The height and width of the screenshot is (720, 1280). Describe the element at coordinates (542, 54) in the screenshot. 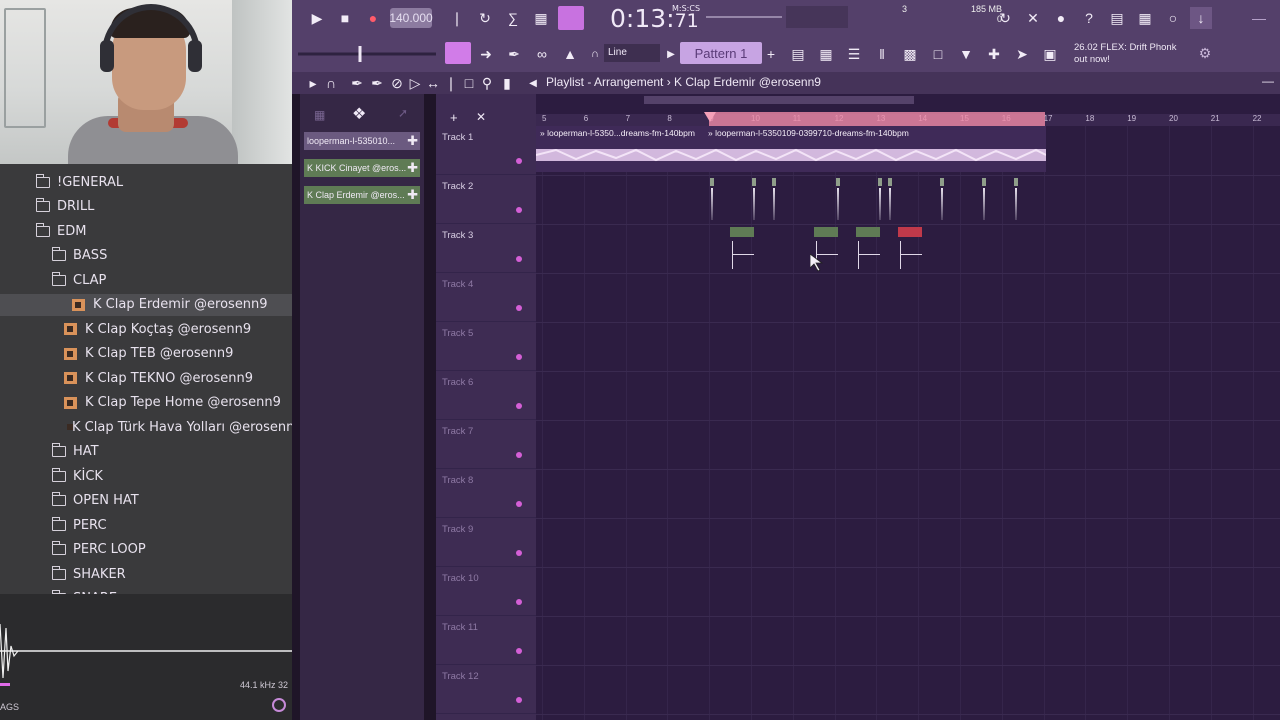

I see `link-icon: ∞` at that location.